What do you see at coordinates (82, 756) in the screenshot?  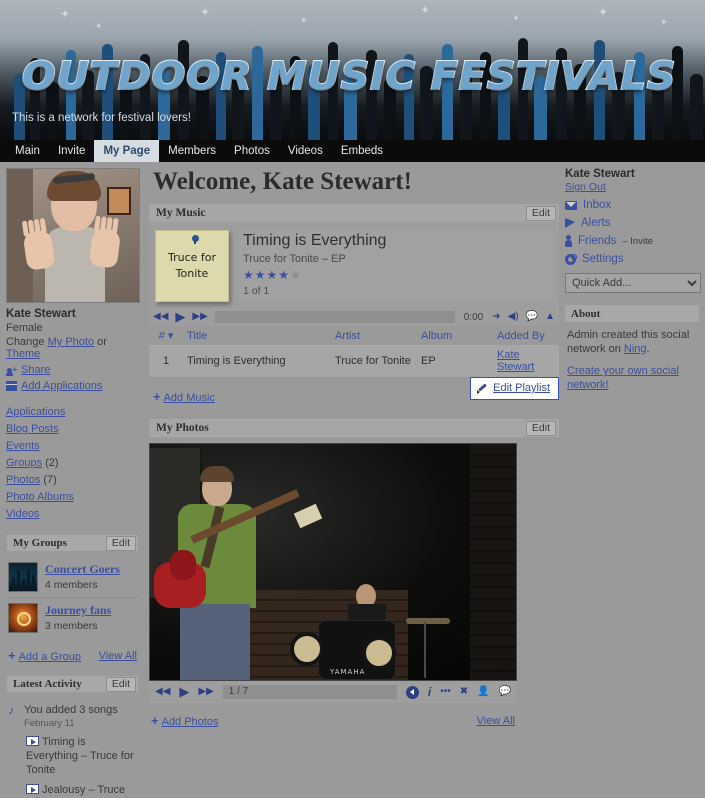 I see `activity-song-item: Timing is Everything – Truce for Tonite` at bounding box center [82, 756].